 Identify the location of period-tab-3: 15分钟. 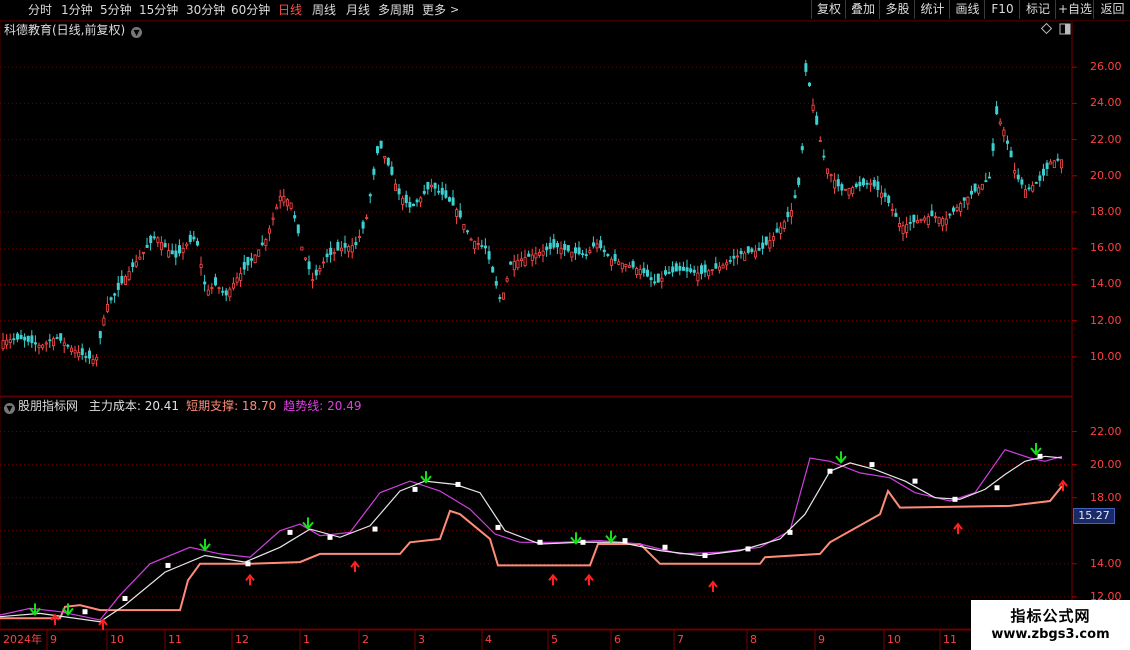
(158, 10).